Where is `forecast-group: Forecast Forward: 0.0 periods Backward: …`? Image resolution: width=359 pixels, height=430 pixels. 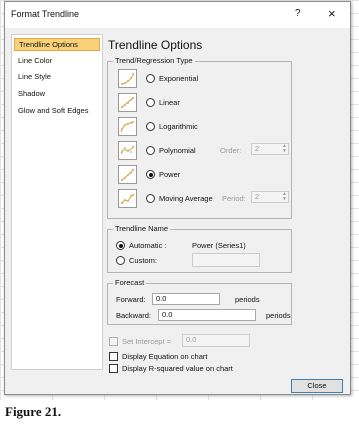 forecast-group: Forecast Forward: 0.0 periods Backward: … is located at coordinates (199, 301).